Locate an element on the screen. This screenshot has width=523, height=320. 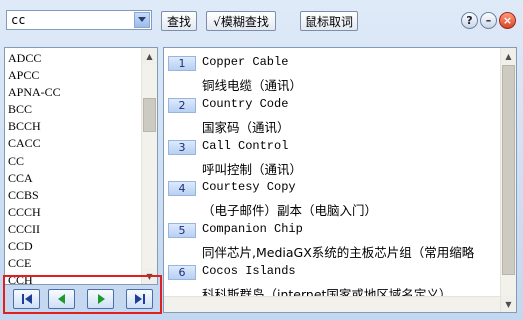
last-page-icon is located at coordinates (139, 299).